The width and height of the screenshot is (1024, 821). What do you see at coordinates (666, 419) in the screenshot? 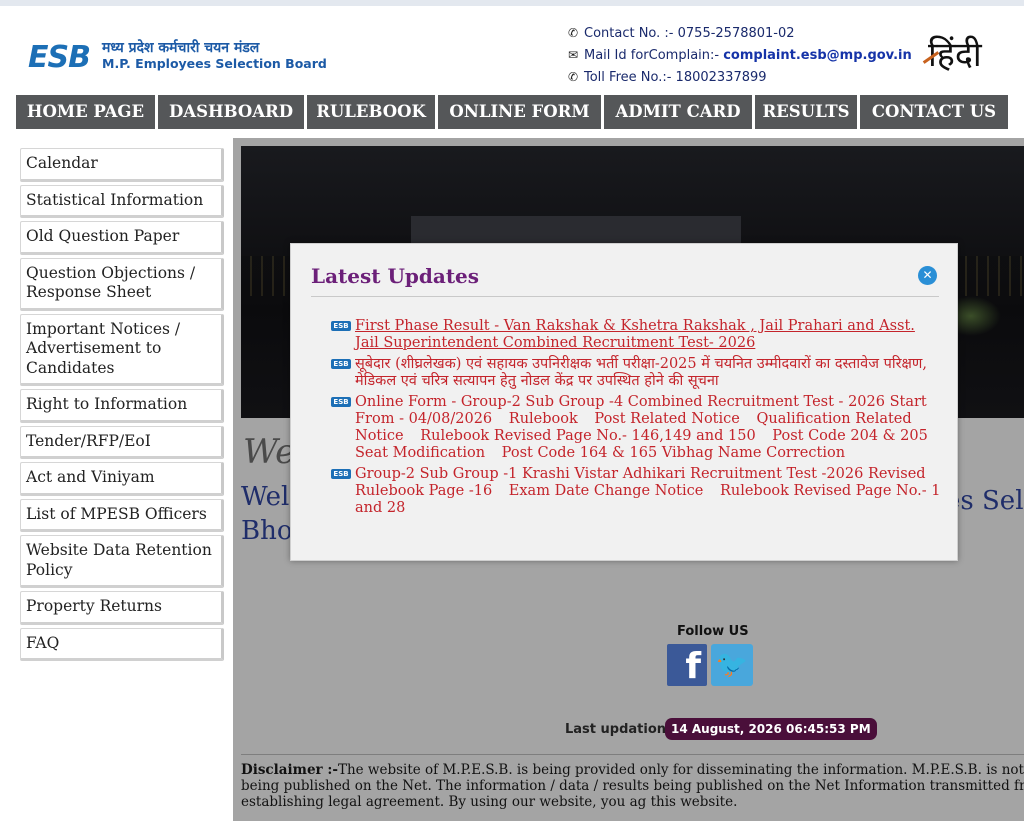
I see `post-related-notice-link: Post Related Notice` at bounding box center [666, 419].